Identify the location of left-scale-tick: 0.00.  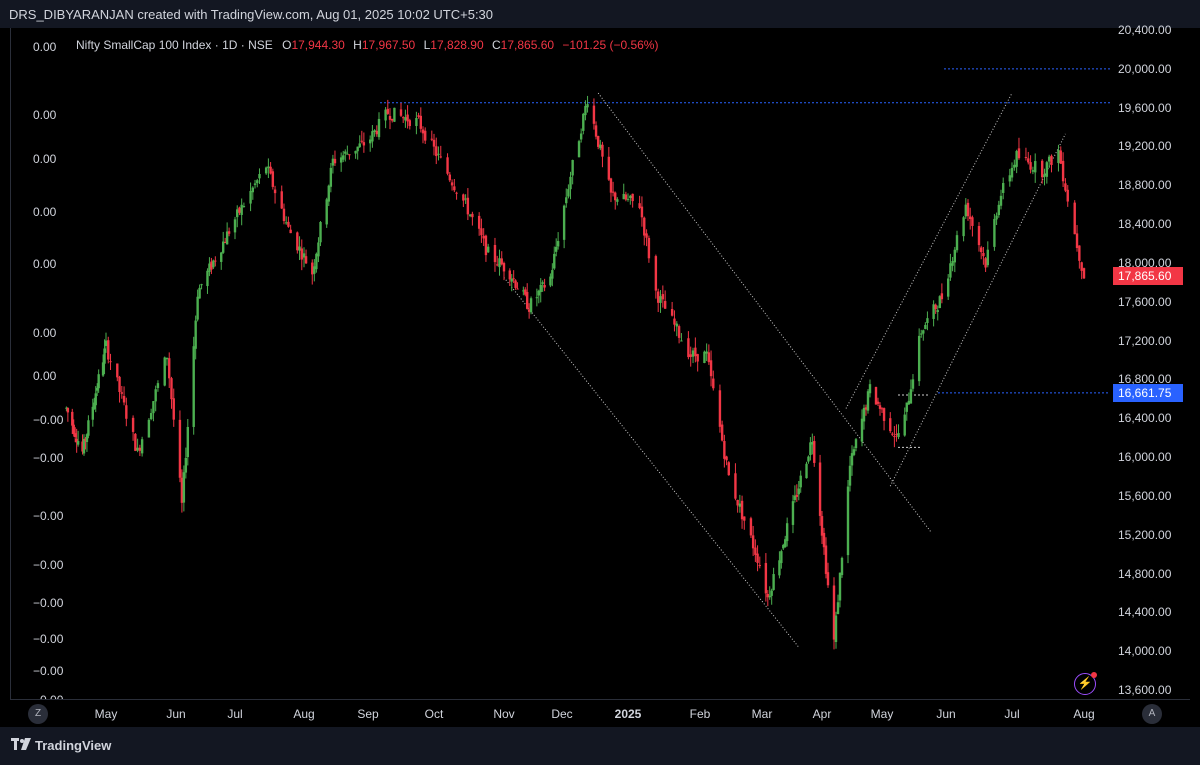
(45, 333).